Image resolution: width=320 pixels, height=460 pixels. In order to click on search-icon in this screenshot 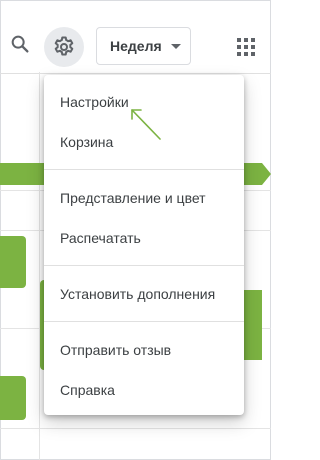, I will do `click(20, 44)`.